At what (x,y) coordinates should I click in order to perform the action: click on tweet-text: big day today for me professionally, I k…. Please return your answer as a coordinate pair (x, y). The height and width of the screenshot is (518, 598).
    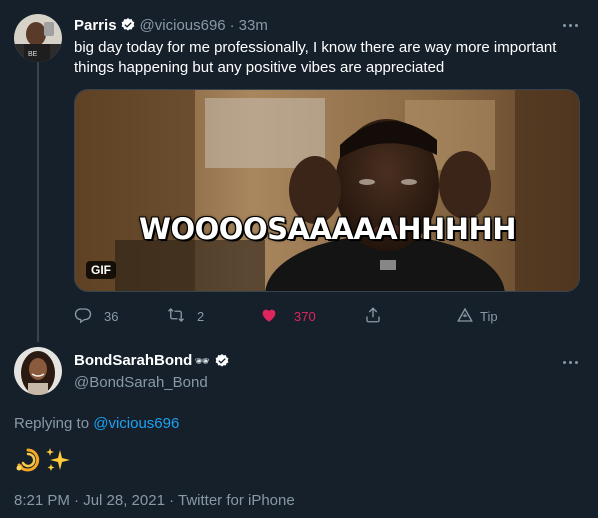
    Looking at the image, I should click on (315, 57).